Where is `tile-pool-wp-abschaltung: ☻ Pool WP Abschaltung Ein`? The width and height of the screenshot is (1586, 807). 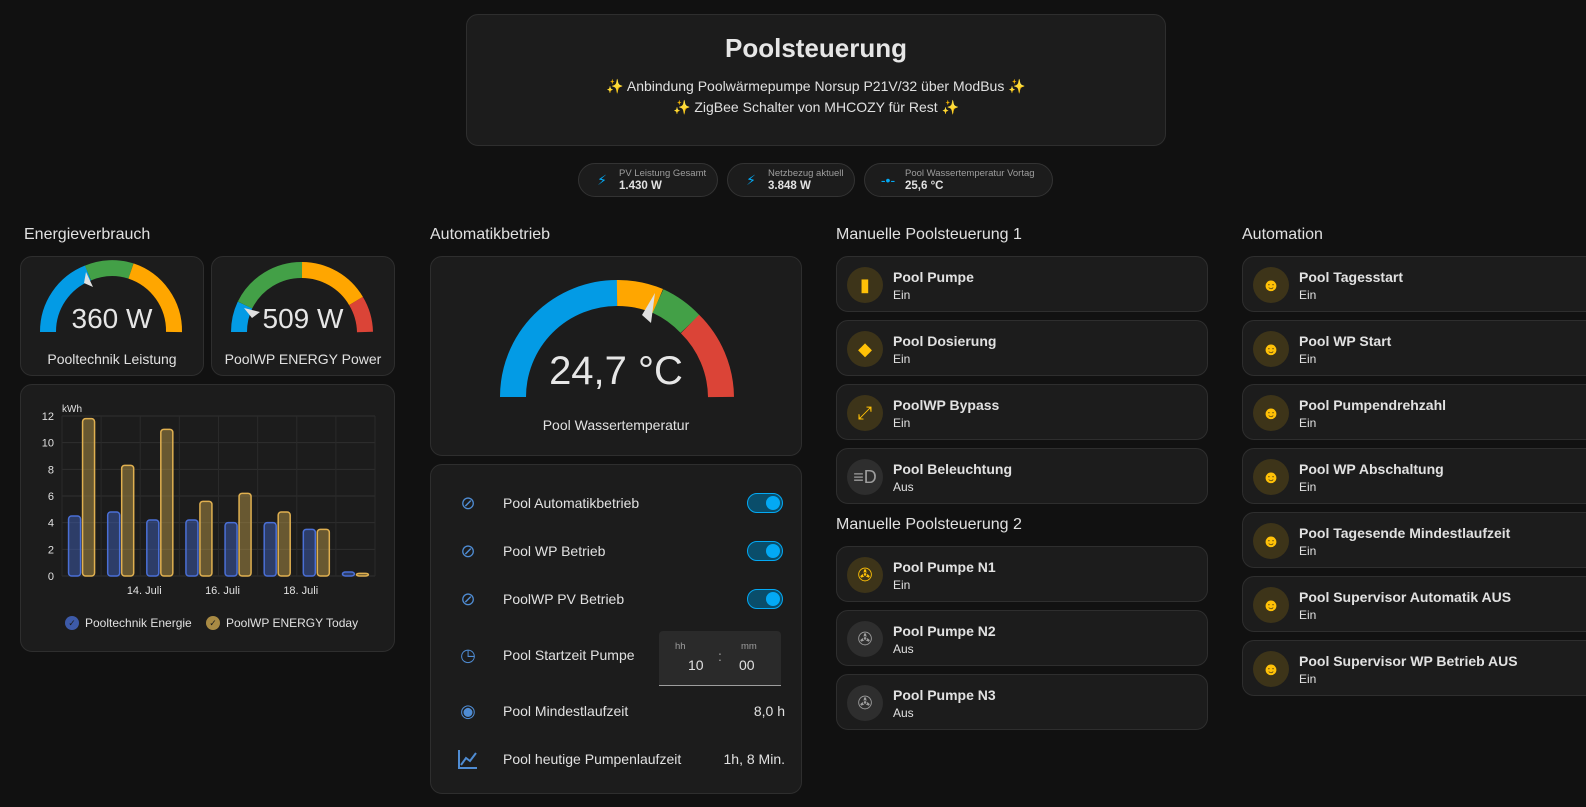
tile-pool-wp-abschaltung: ☻ Pool WP Abschaltung Ein is located at coordinates (1414, 476).